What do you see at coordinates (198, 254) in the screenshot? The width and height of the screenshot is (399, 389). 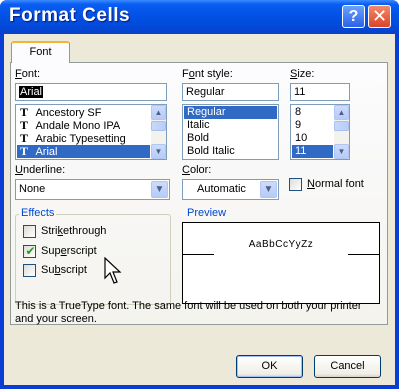 I see `preview-baseline-left` at bounding box center [198, 254].